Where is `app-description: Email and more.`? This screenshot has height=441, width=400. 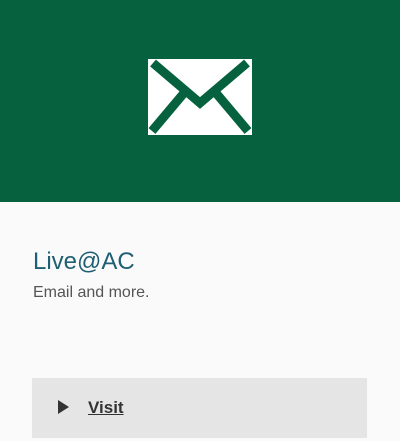
app-description: Email and more. is located at coordinates (91, 292).